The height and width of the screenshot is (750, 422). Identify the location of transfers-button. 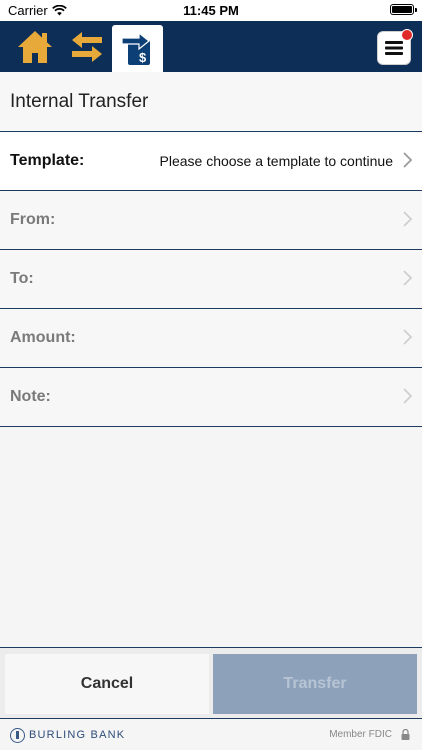
(87, 47).